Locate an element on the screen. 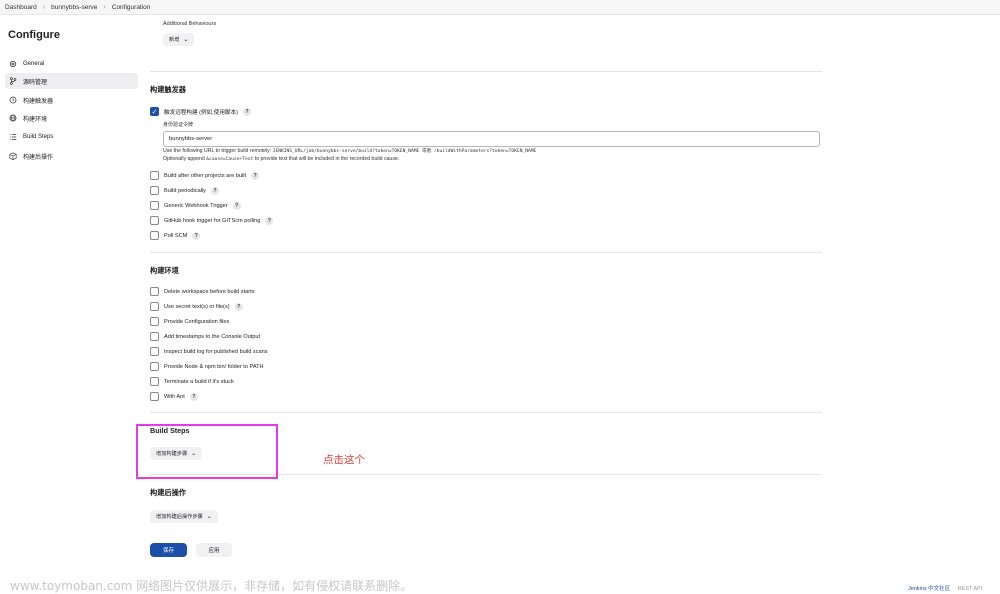 The height and width of the screenshot is (594, 1000). branch-icon is located at coordinates (12, 81).